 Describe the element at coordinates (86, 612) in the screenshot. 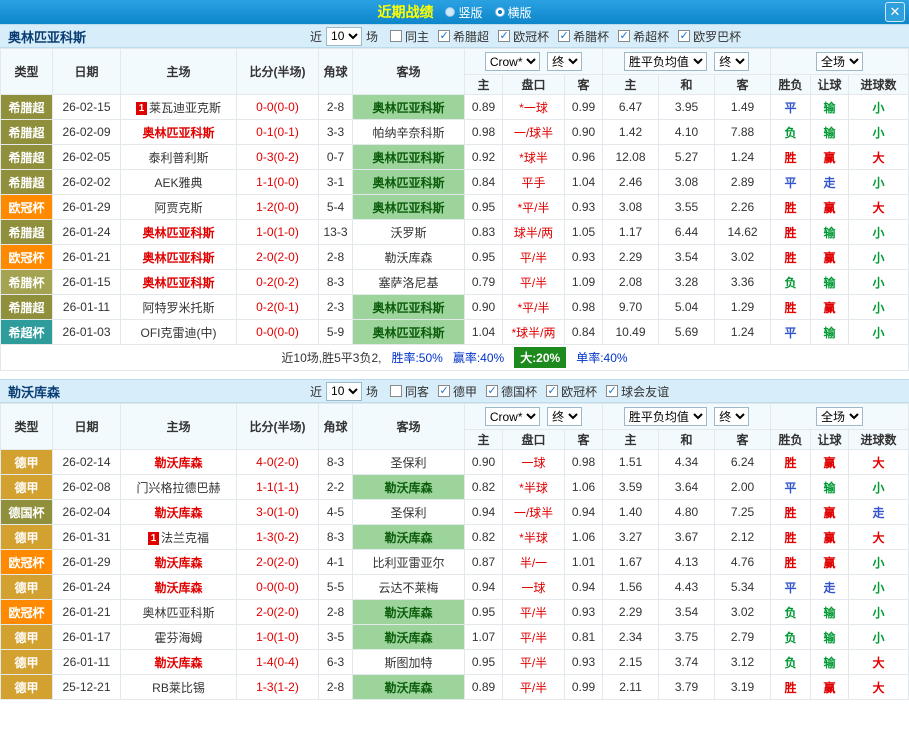

I see `date-cell: 26-01-21` at that location.